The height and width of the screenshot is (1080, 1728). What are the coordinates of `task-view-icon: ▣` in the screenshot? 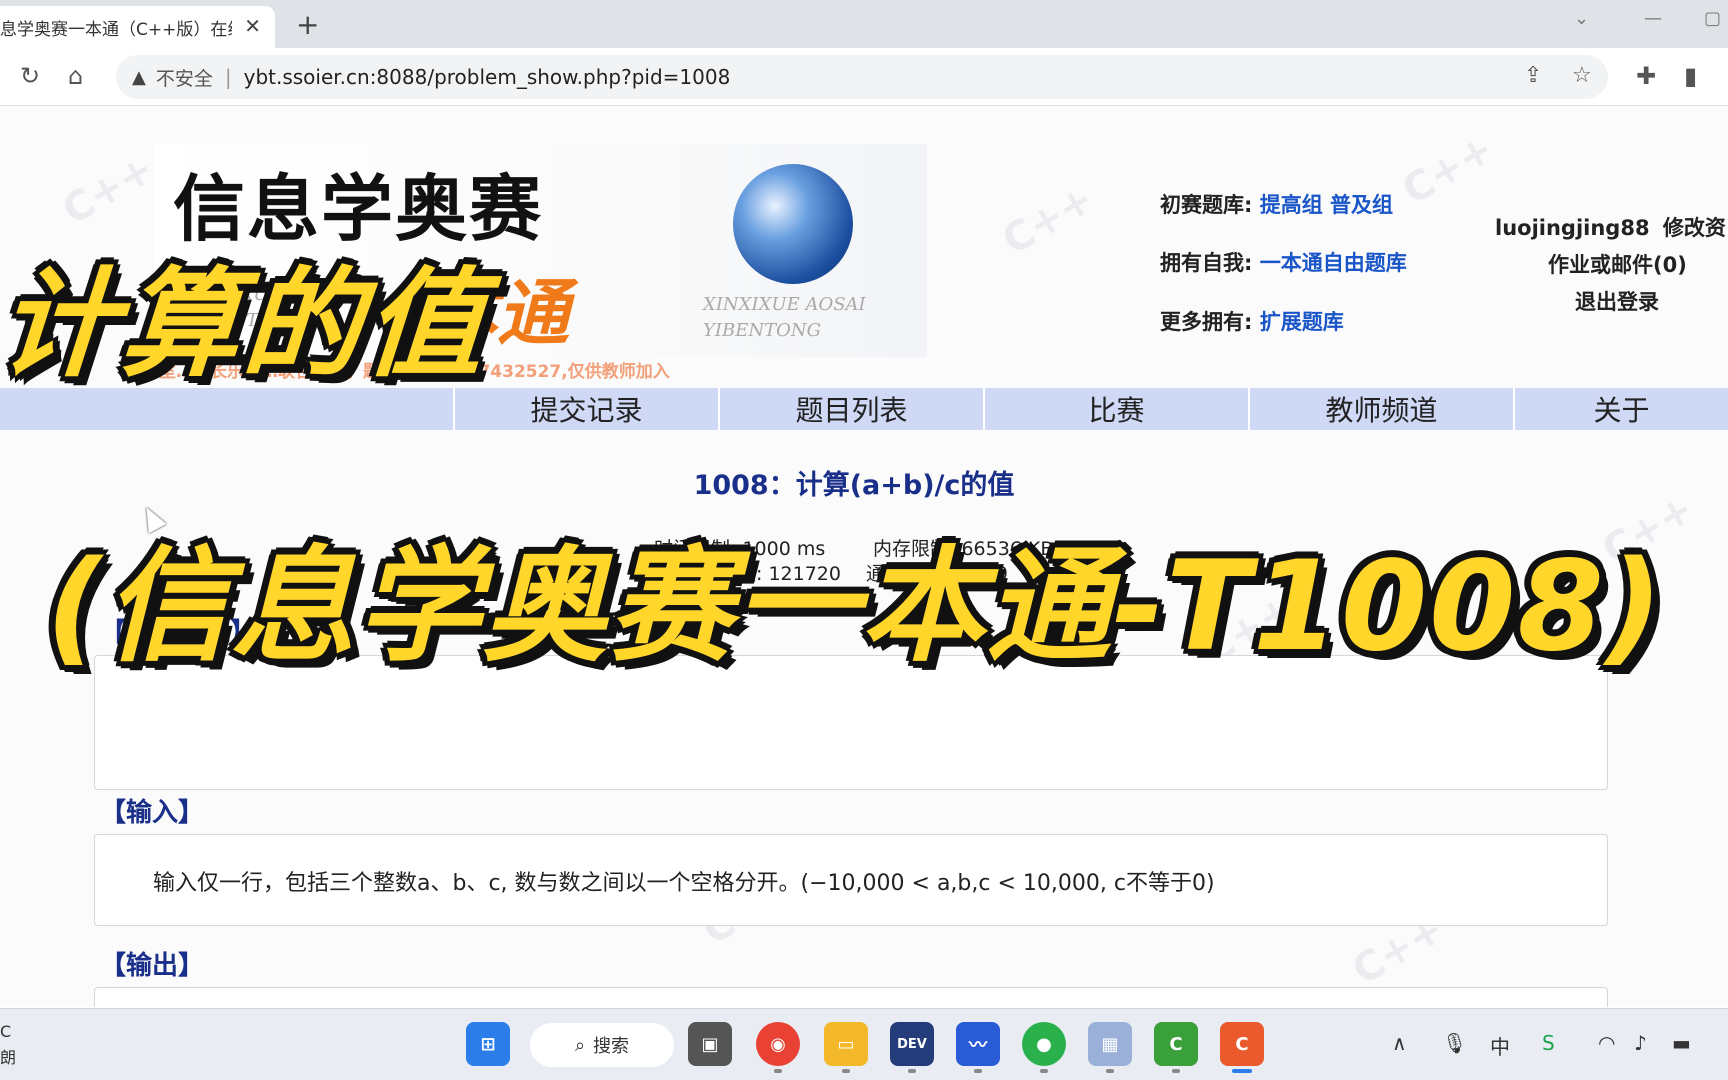 It's located at (710, 1044).